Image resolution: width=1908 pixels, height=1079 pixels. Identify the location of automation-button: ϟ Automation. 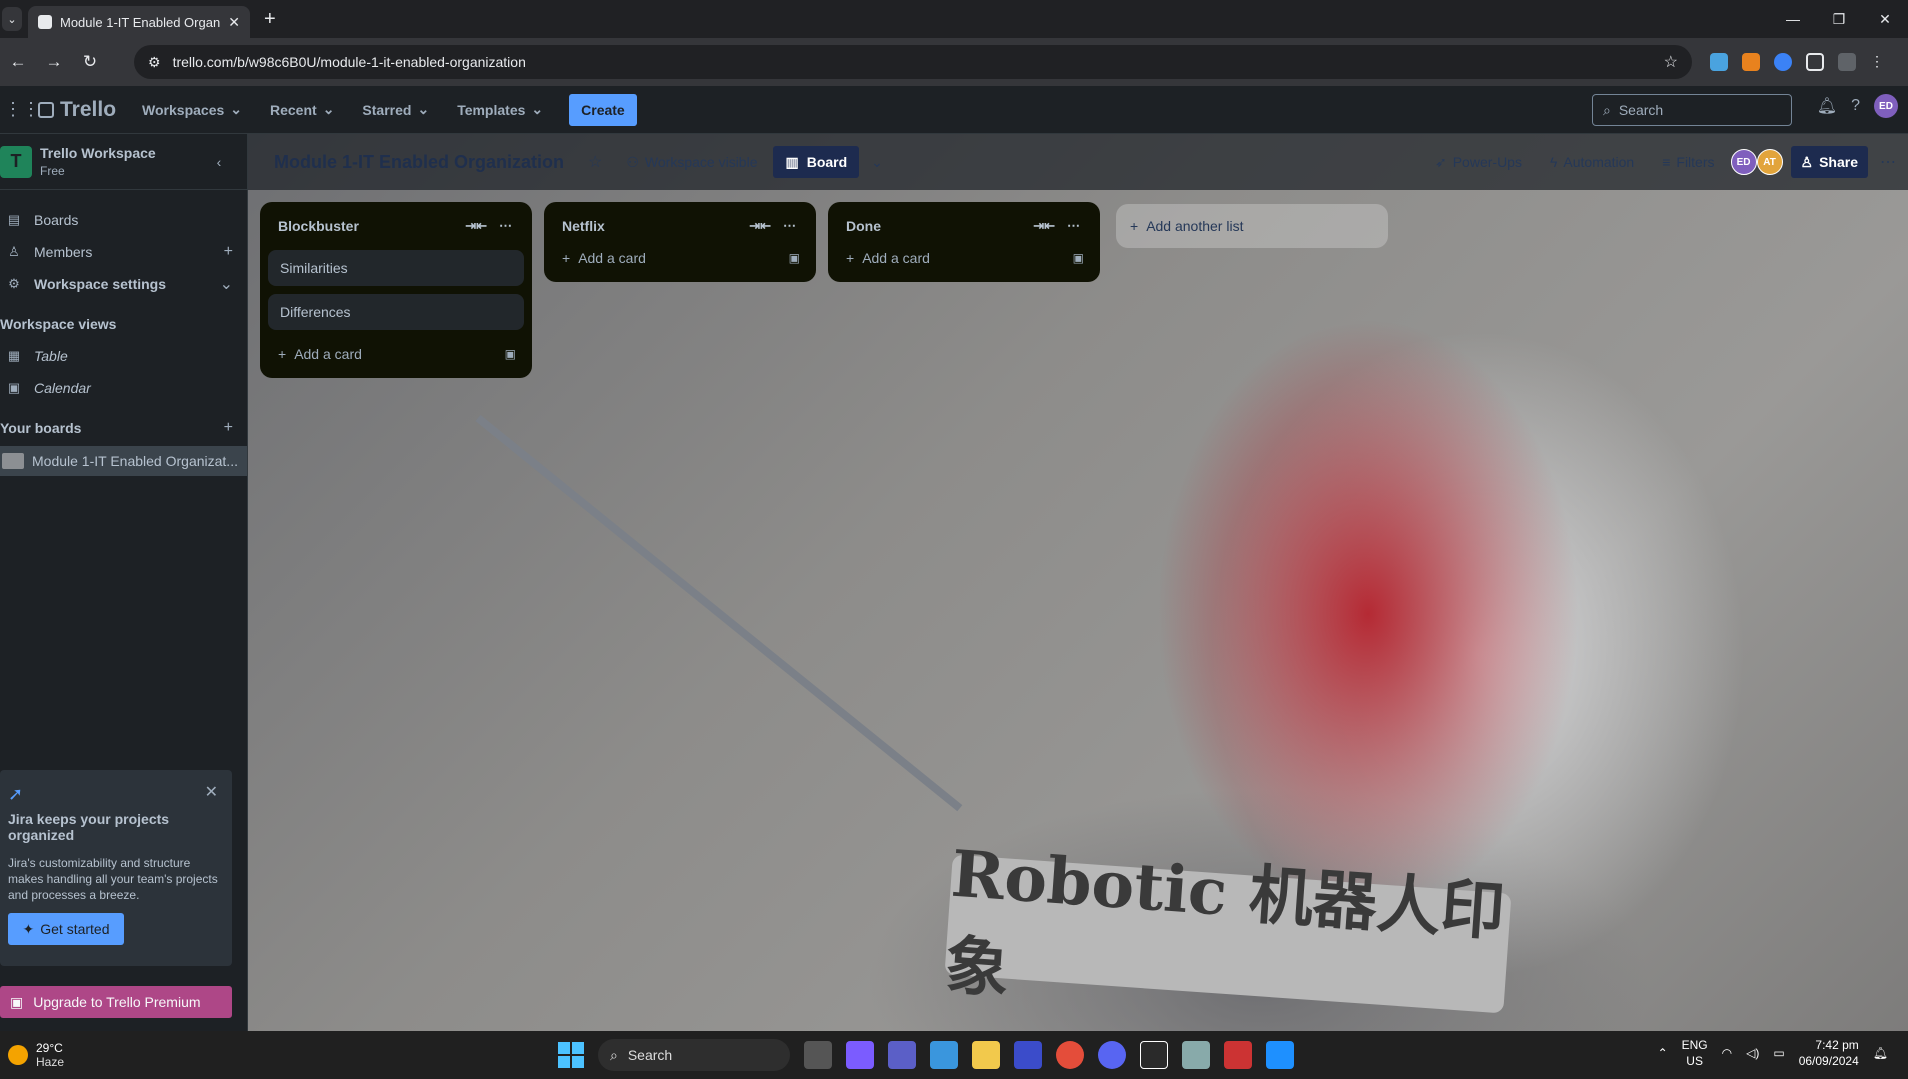
(1592, 162).